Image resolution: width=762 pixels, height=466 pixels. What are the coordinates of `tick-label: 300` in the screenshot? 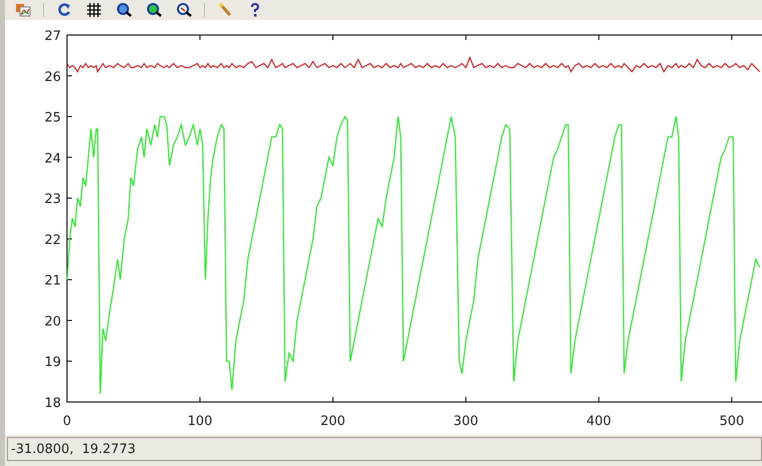 It's located at (465, 421).